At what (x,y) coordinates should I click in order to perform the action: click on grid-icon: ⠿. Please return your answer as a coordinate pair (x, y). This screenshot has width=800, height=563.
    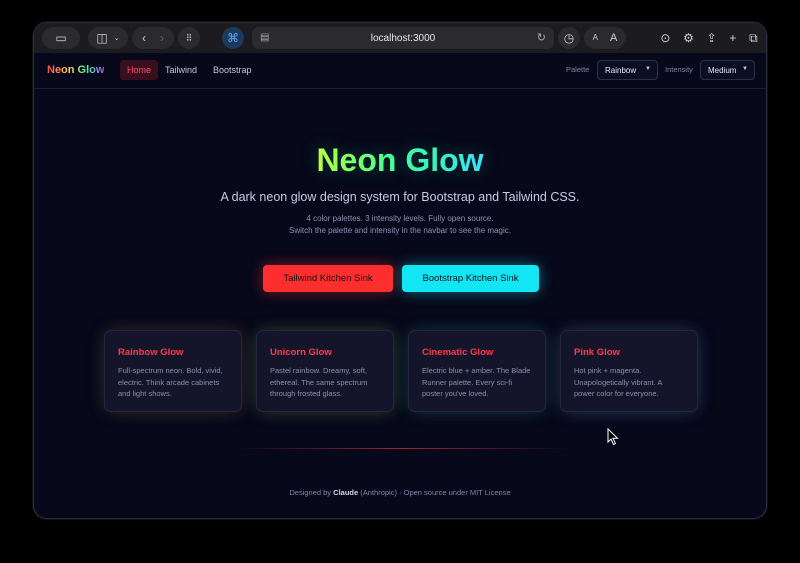
    Looking at the image, I should click on (189, 37).